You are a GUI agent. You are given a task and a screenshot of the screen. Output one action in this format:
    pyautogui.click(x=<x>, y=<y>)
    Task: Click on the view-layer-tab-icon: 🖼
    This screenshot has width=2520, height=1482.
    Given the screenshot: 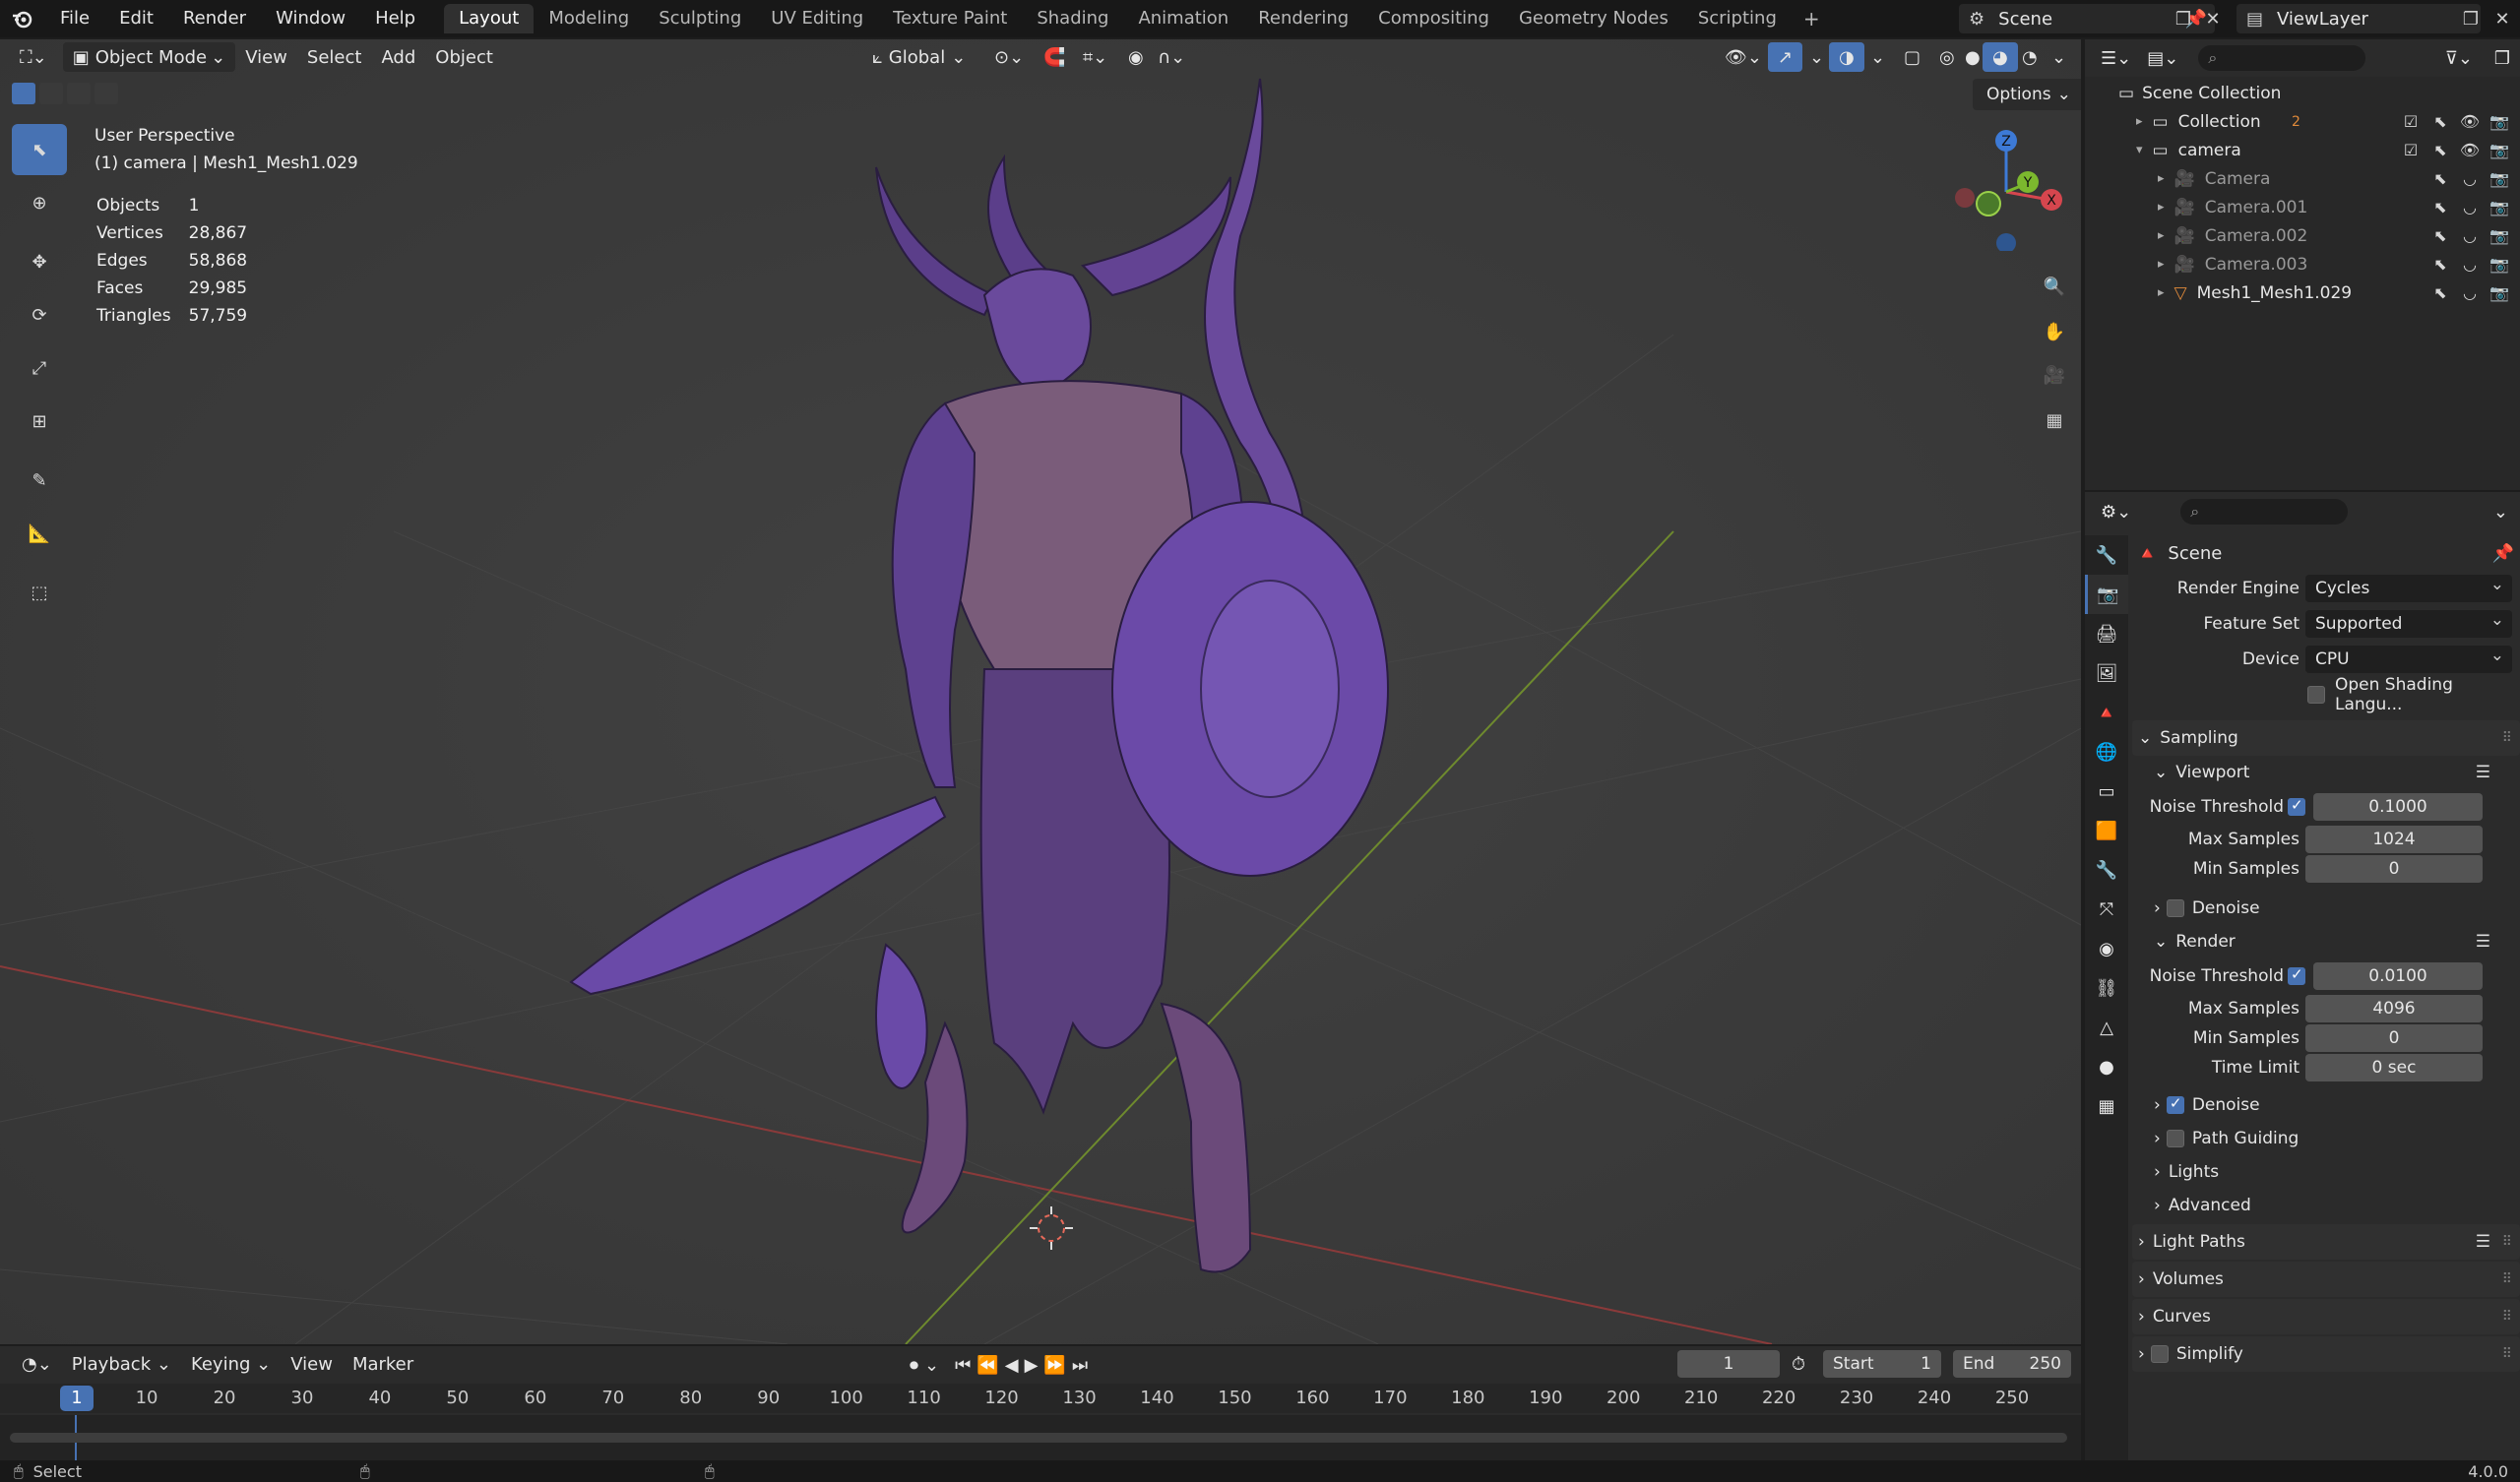 What is the action you would take?
    pyautogui.click(x=2106, y=673)
    